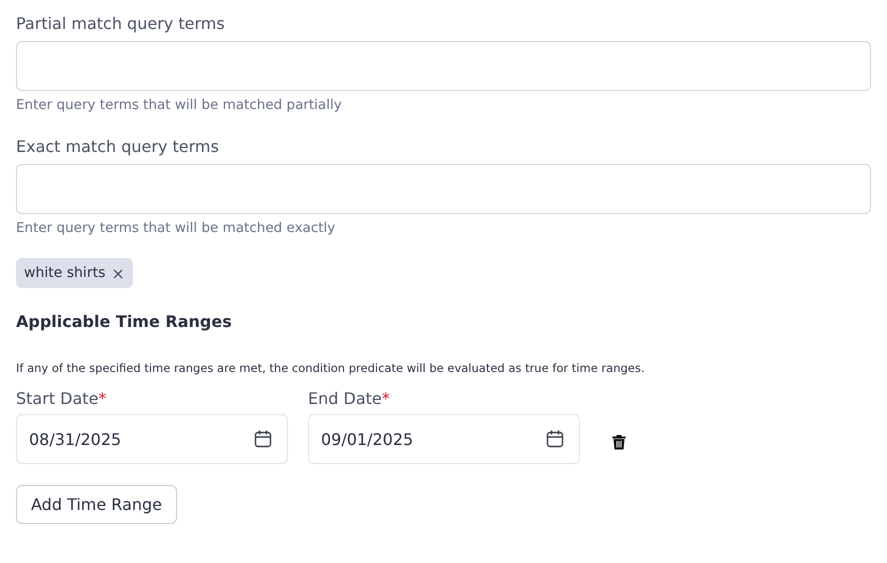 This screenshot has height=563, width=887. Describe the element at coordinates (121, 23) in the screenshot. I see `field-label: Partial match query terms` at that location.